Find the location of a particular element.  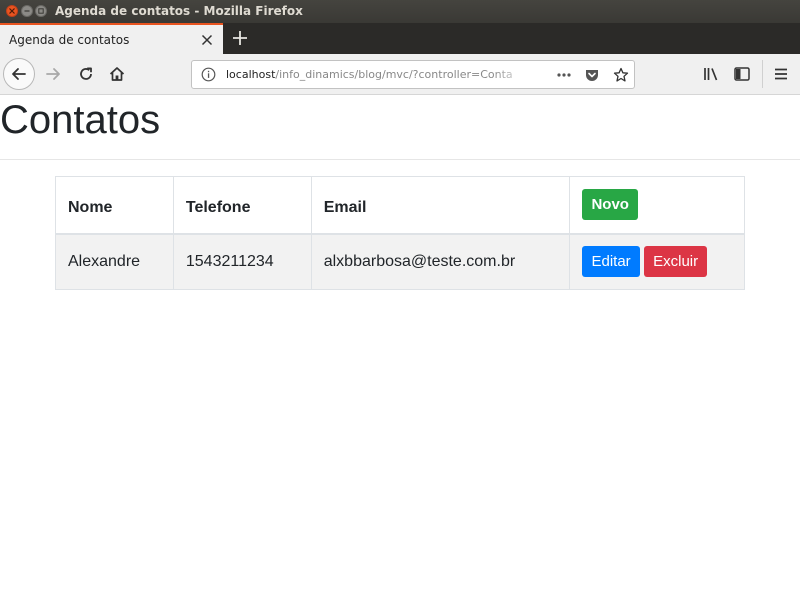

page-title: Contatos is located at coordinates (80, 120).